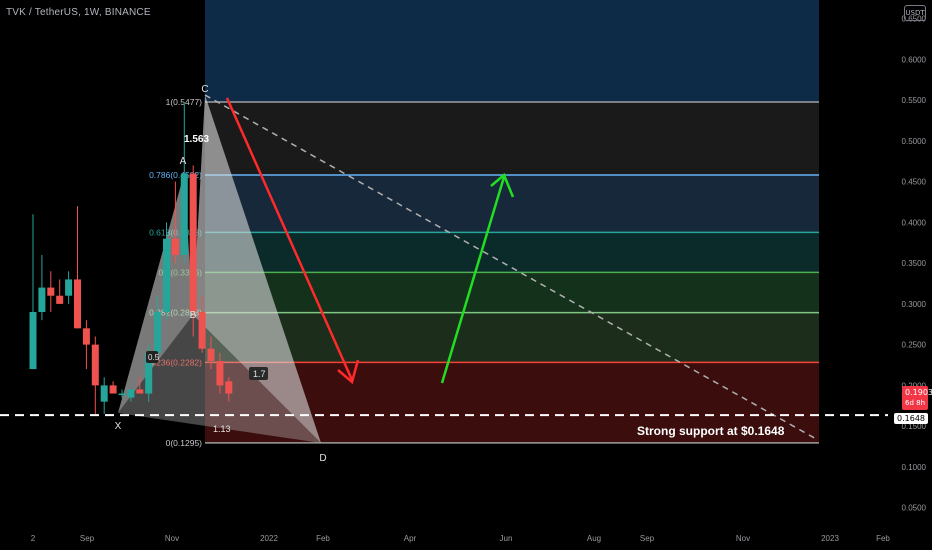 This screenshot has width=932, height=550. Describe the element at coordinates (118, 426) in the screenshot. I see `pattern-point-x: X` at that location.